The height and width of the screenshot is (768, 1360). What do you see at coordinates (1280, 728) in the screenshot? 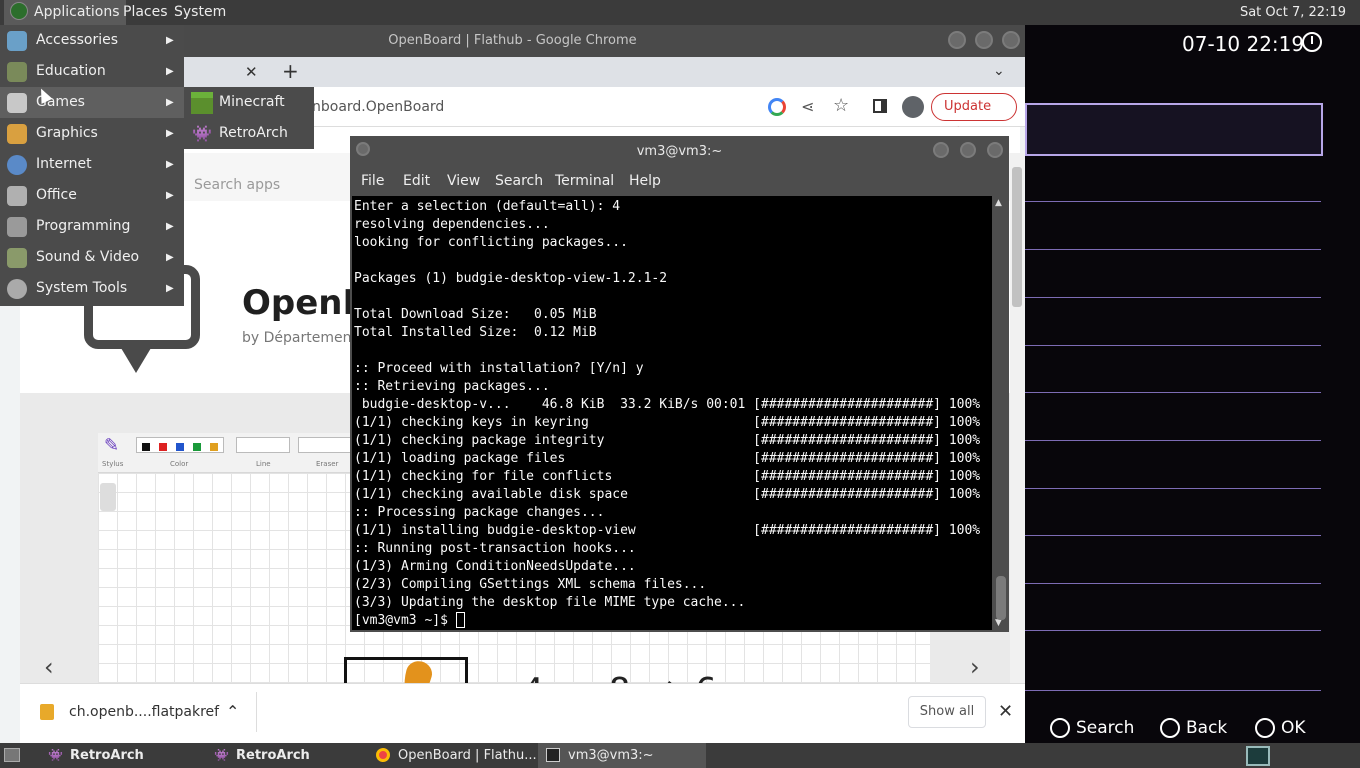
I see `retroarch-ok-hint: OK` at bounding box center [1280, 728].